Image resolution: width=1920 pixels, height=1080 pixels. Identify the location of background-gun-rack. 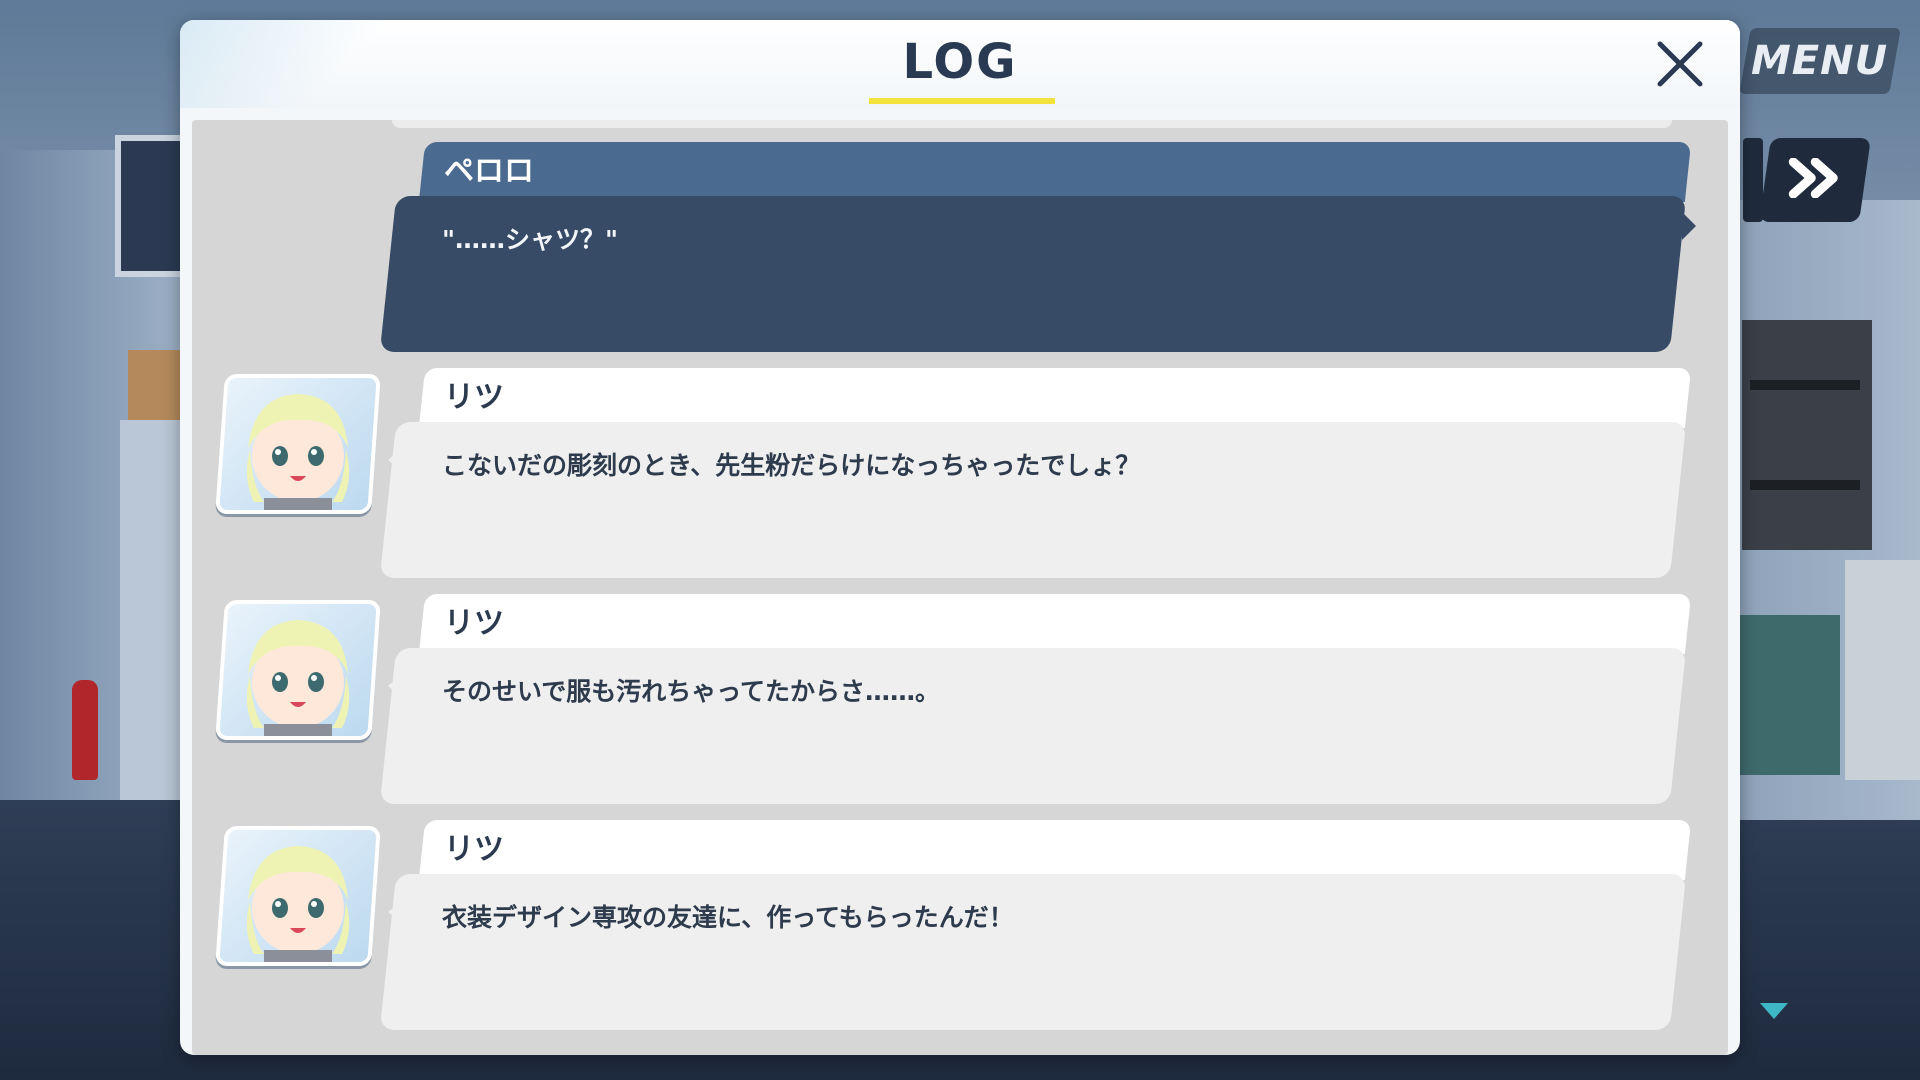
(1807, 435).